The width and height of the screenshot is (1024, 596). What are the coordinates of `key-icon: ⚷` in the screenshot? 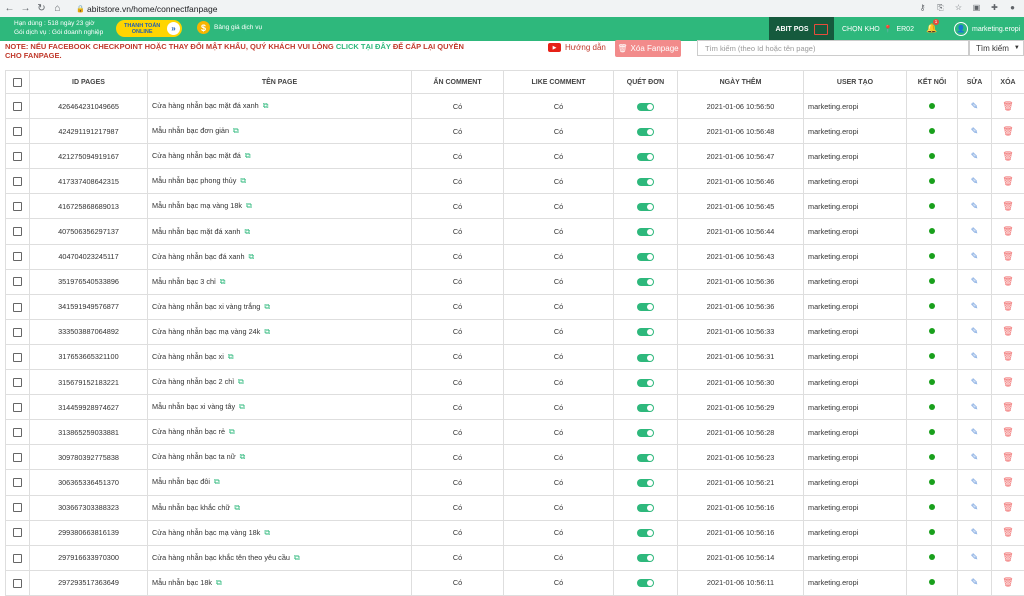 It's located at (922, 7).